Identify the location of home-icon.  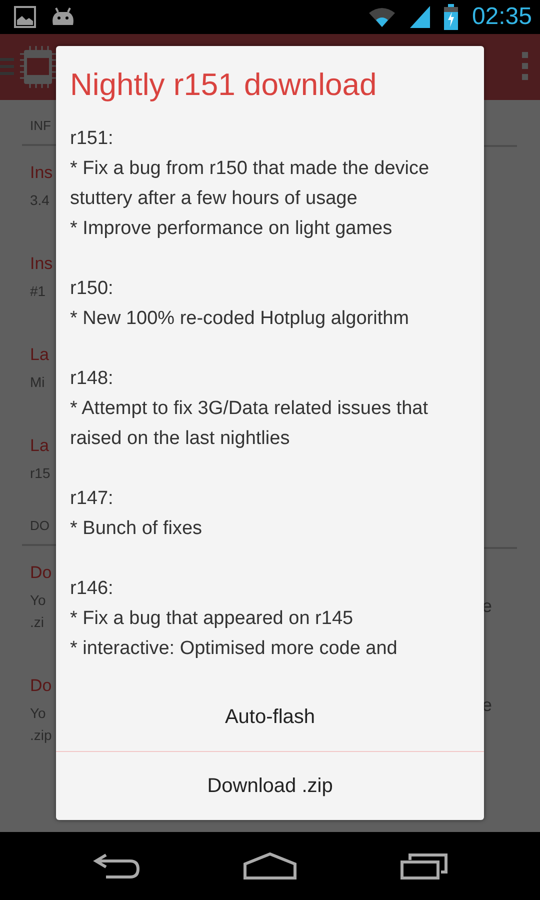
(269, 866).